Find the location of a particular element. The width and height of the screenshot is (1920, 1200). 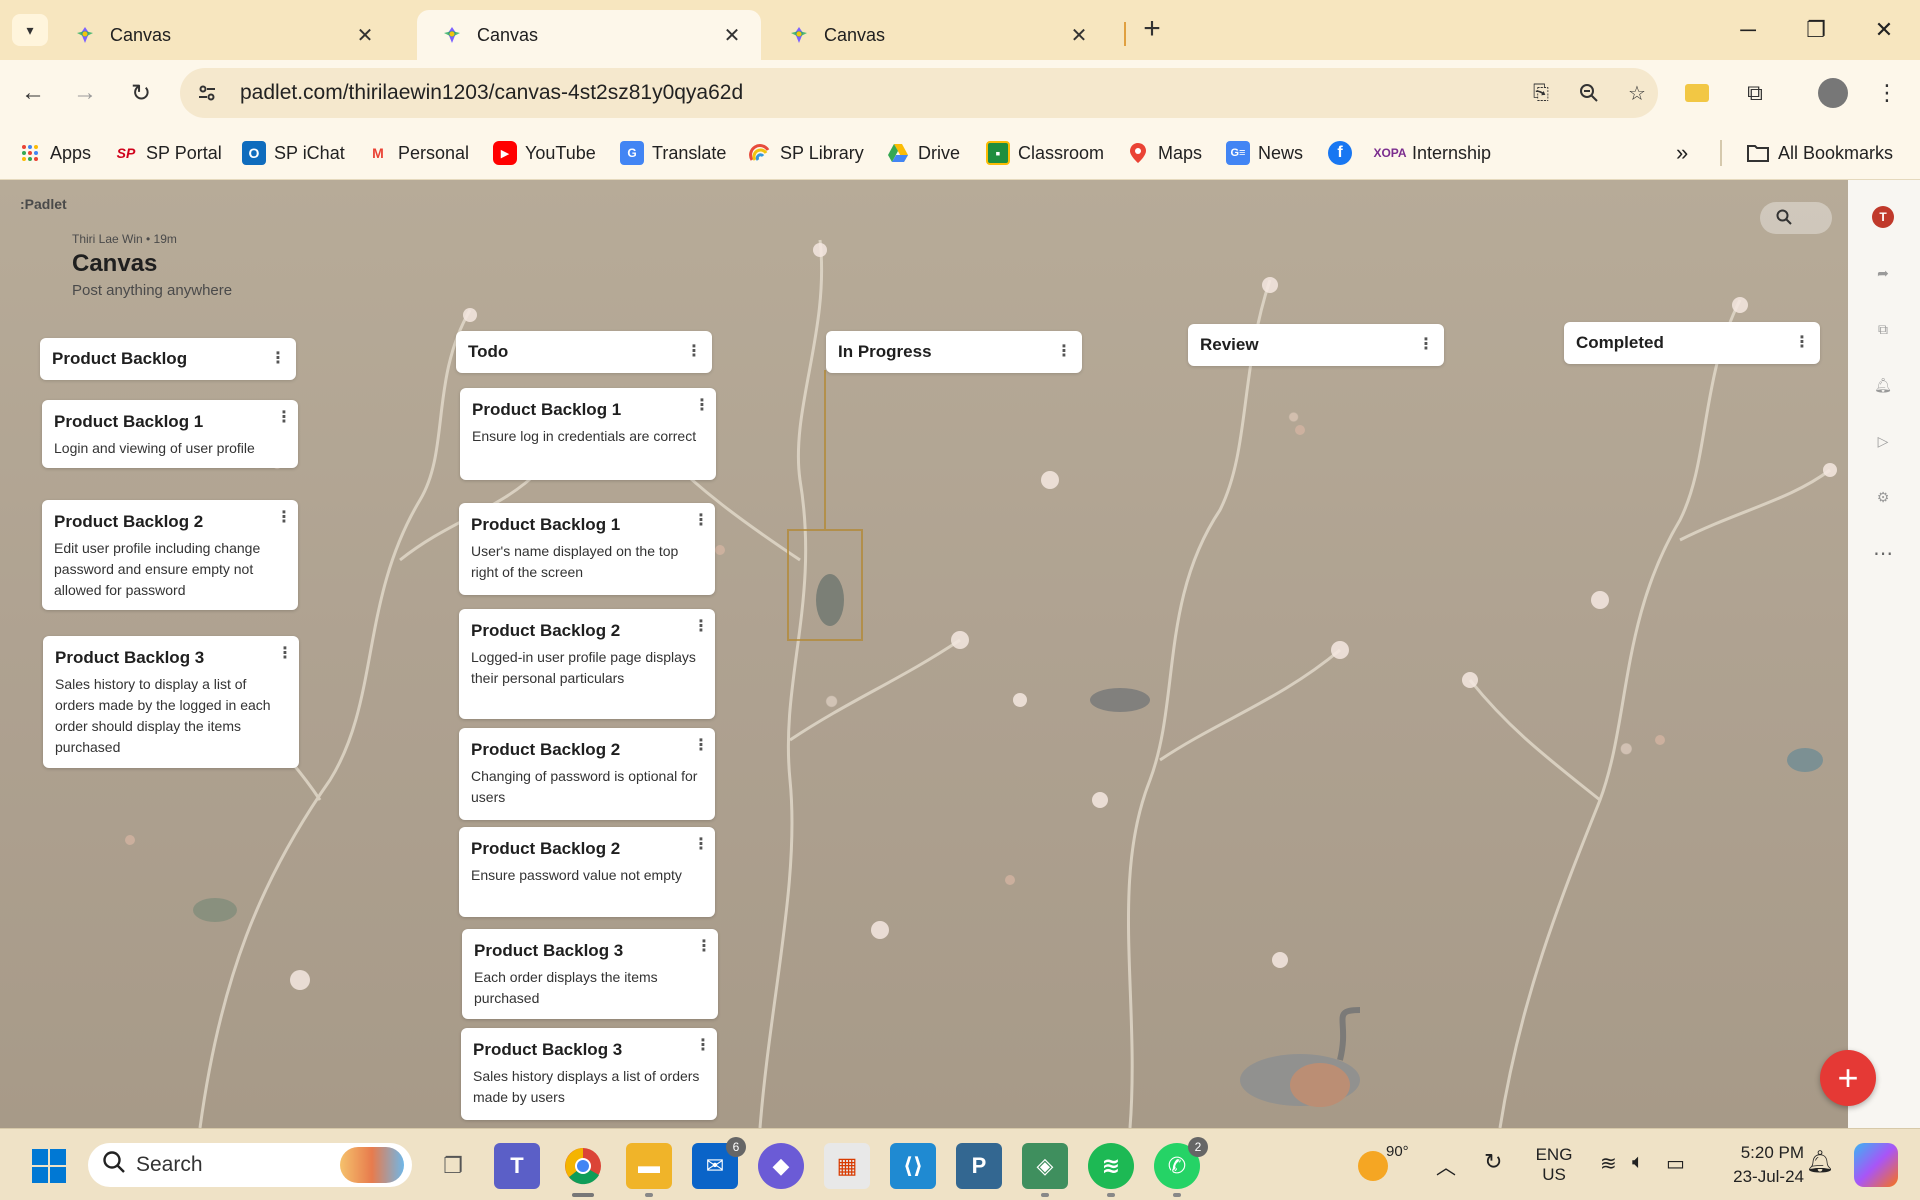

bookmark-maps: Maps is located at coordinates (1164, 153).